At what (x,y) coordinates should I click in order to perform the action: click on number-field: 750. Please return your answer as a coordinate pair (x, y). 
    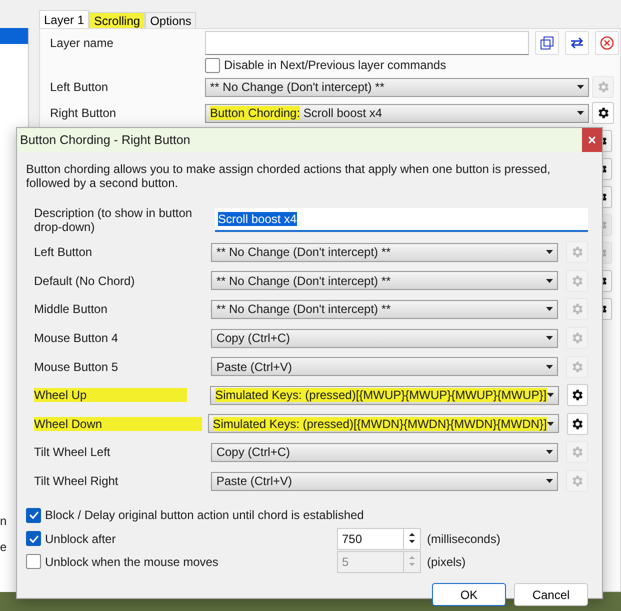
    Looking at the image, I should click on (379, 539).